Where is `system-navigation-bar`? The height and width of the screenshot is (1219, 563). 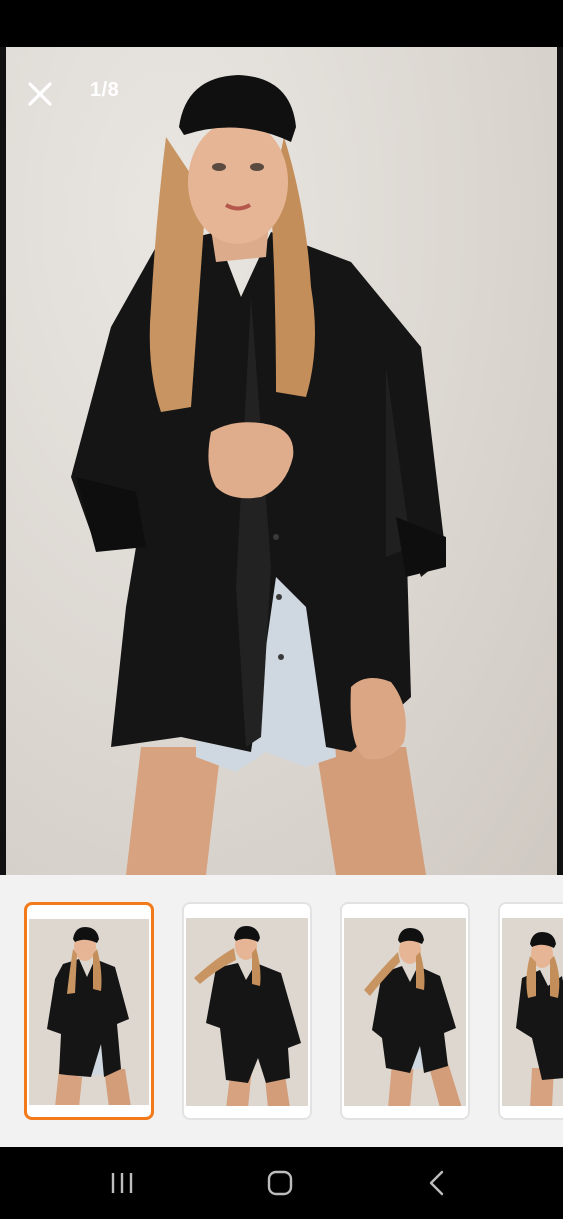 system-navigation-bar is located at coordinates (281, 1183).